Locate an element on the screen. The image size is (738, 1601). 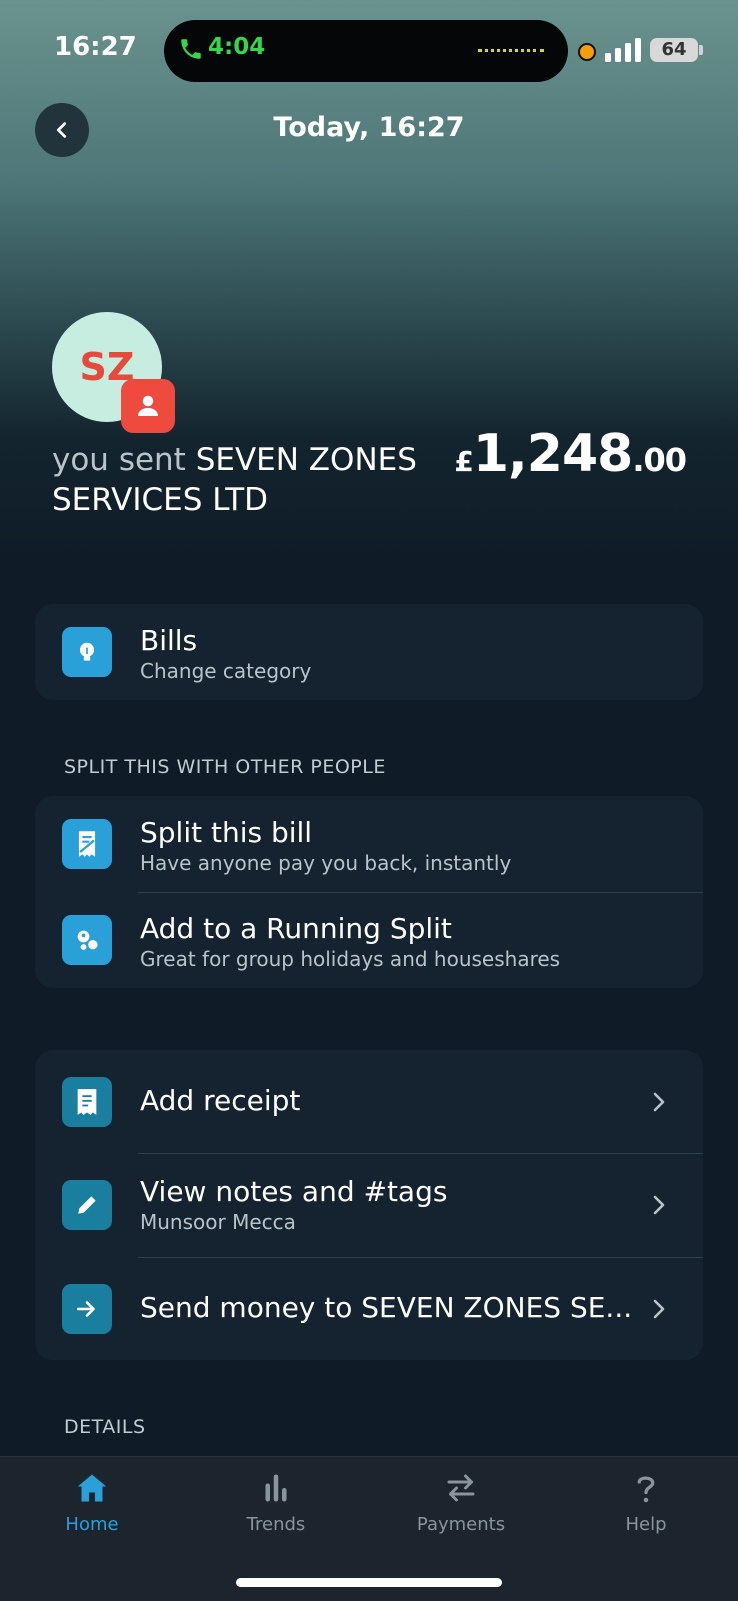
currency-symbol: £ is located at coordinates (464, 461).